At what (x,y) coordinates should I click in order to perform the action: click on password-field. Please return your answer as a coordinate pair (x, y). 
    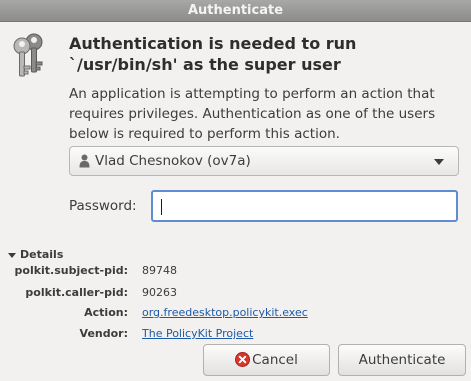
    Looking at the image, I should click on (304, 206).